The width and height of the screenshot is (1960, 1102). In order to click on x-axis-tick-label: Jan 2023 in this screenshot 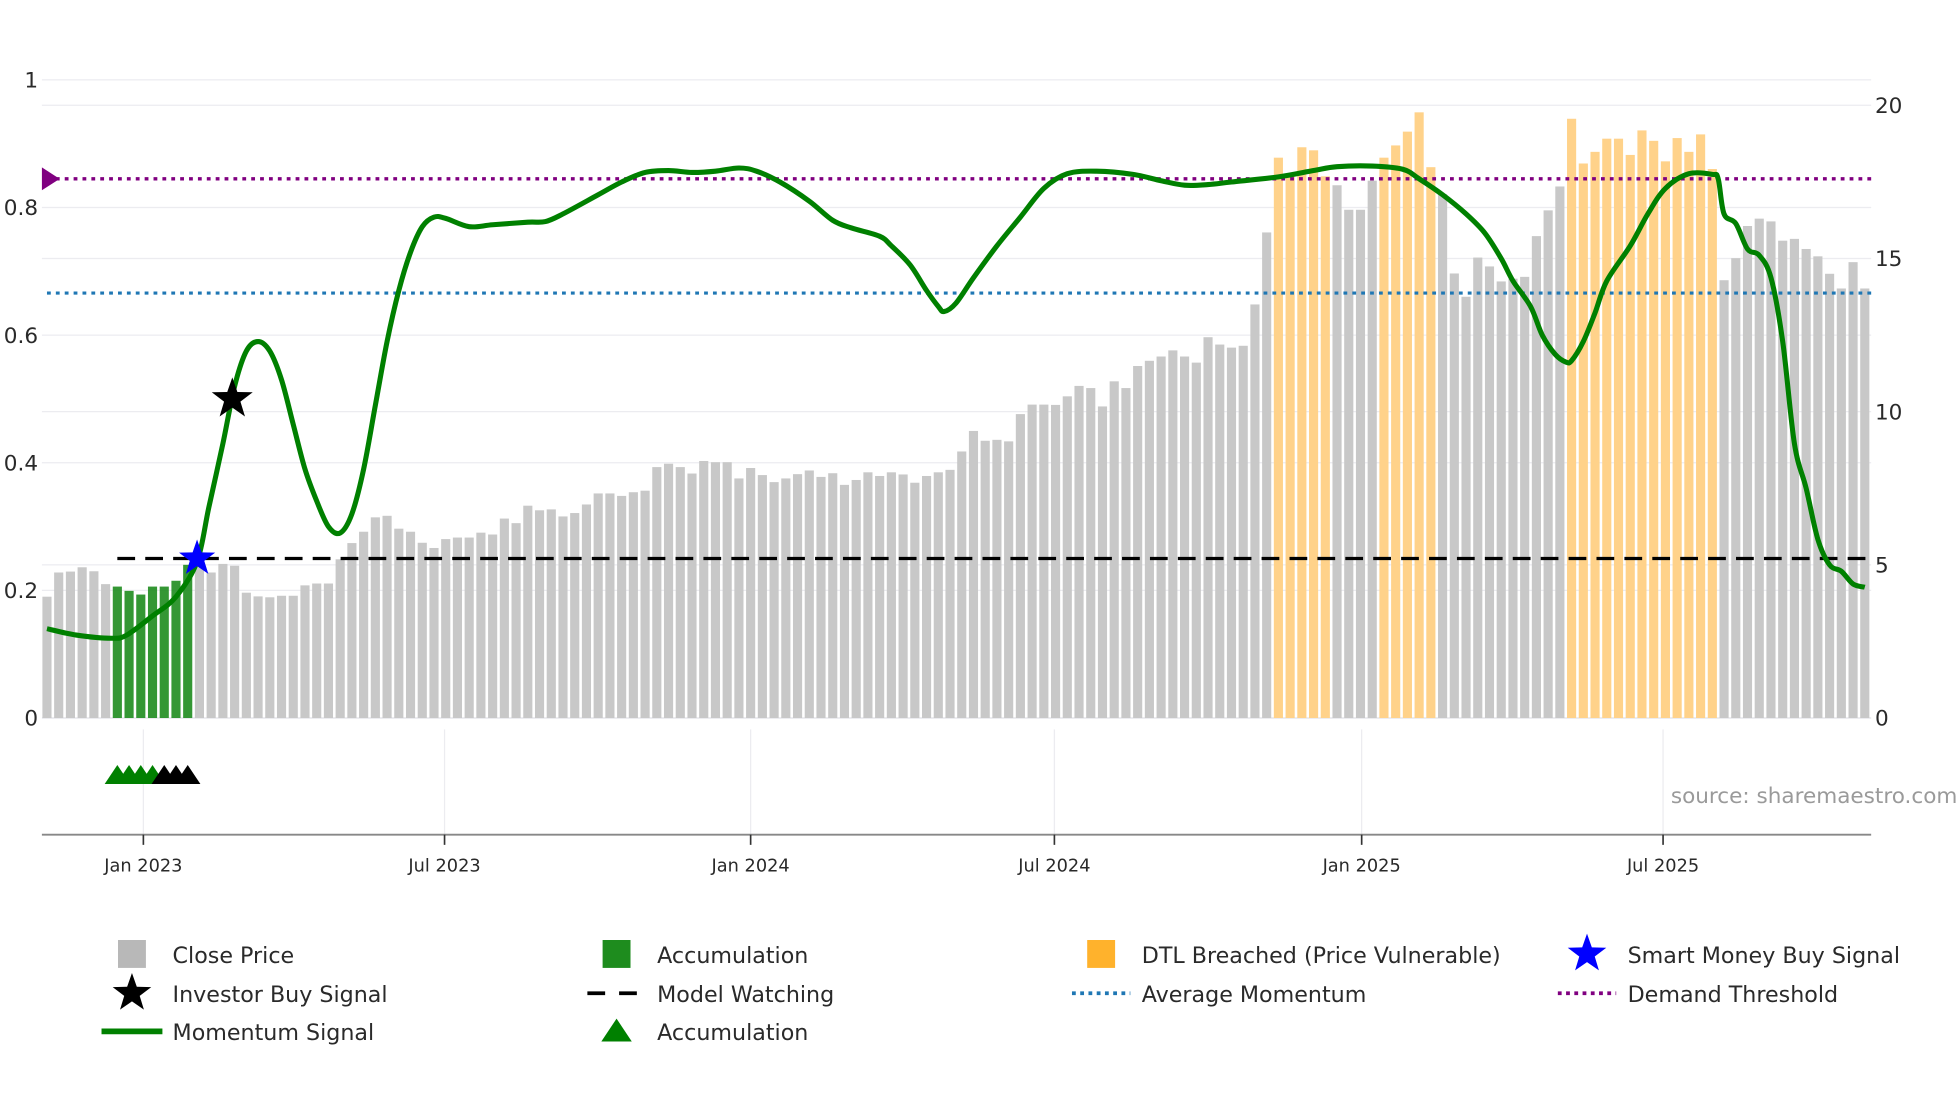, I will do `click(142, 867)`.